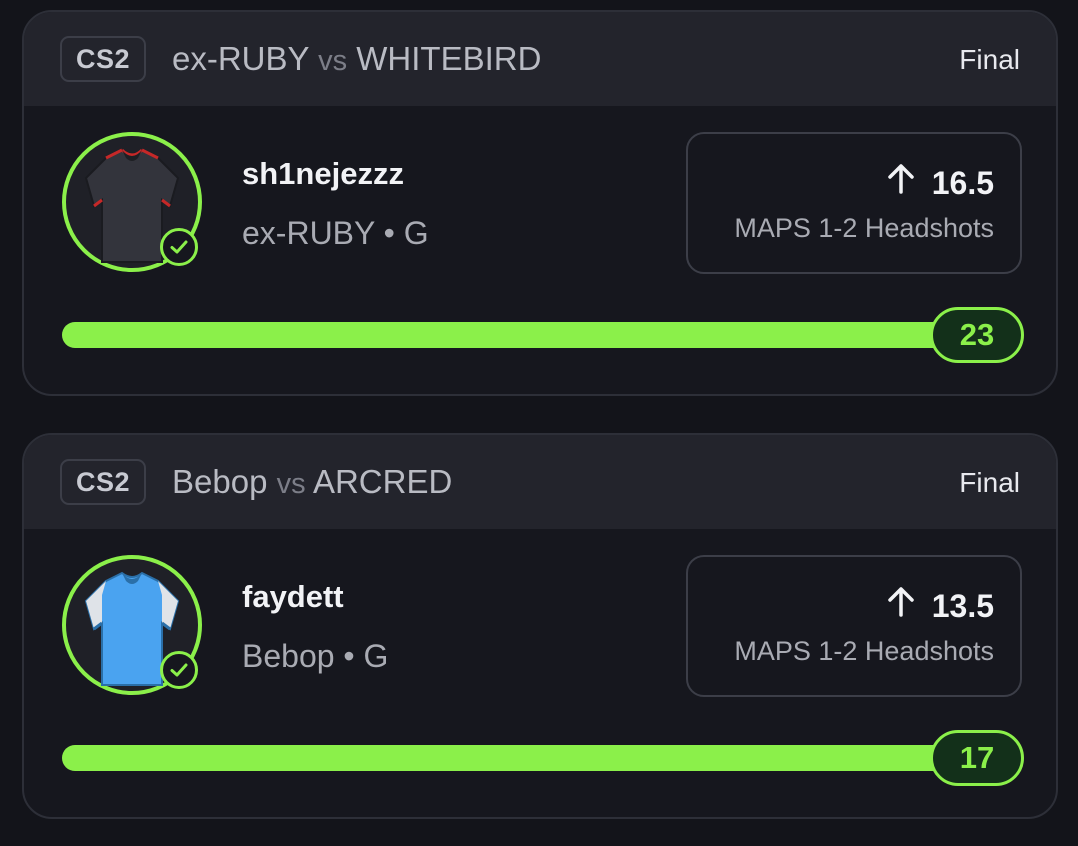 This screenshot has height=846, width=1078. Describe the element at coordinates (854, 203) in the screenshot. I see `prop-line-box: 16.5 MAPS 1-2 Headshots` at that location.